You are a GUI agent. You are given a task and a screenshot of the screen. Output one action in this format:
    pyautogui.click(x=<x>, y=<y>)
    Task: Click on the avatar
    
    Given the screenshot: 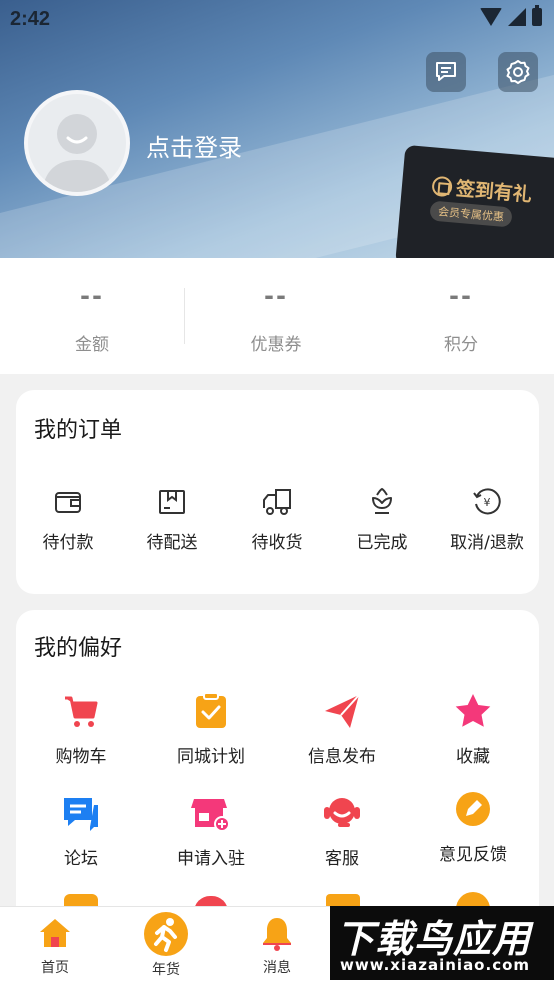 What is the action you would take?
    pyautogui.click(x=77, y=143)
    